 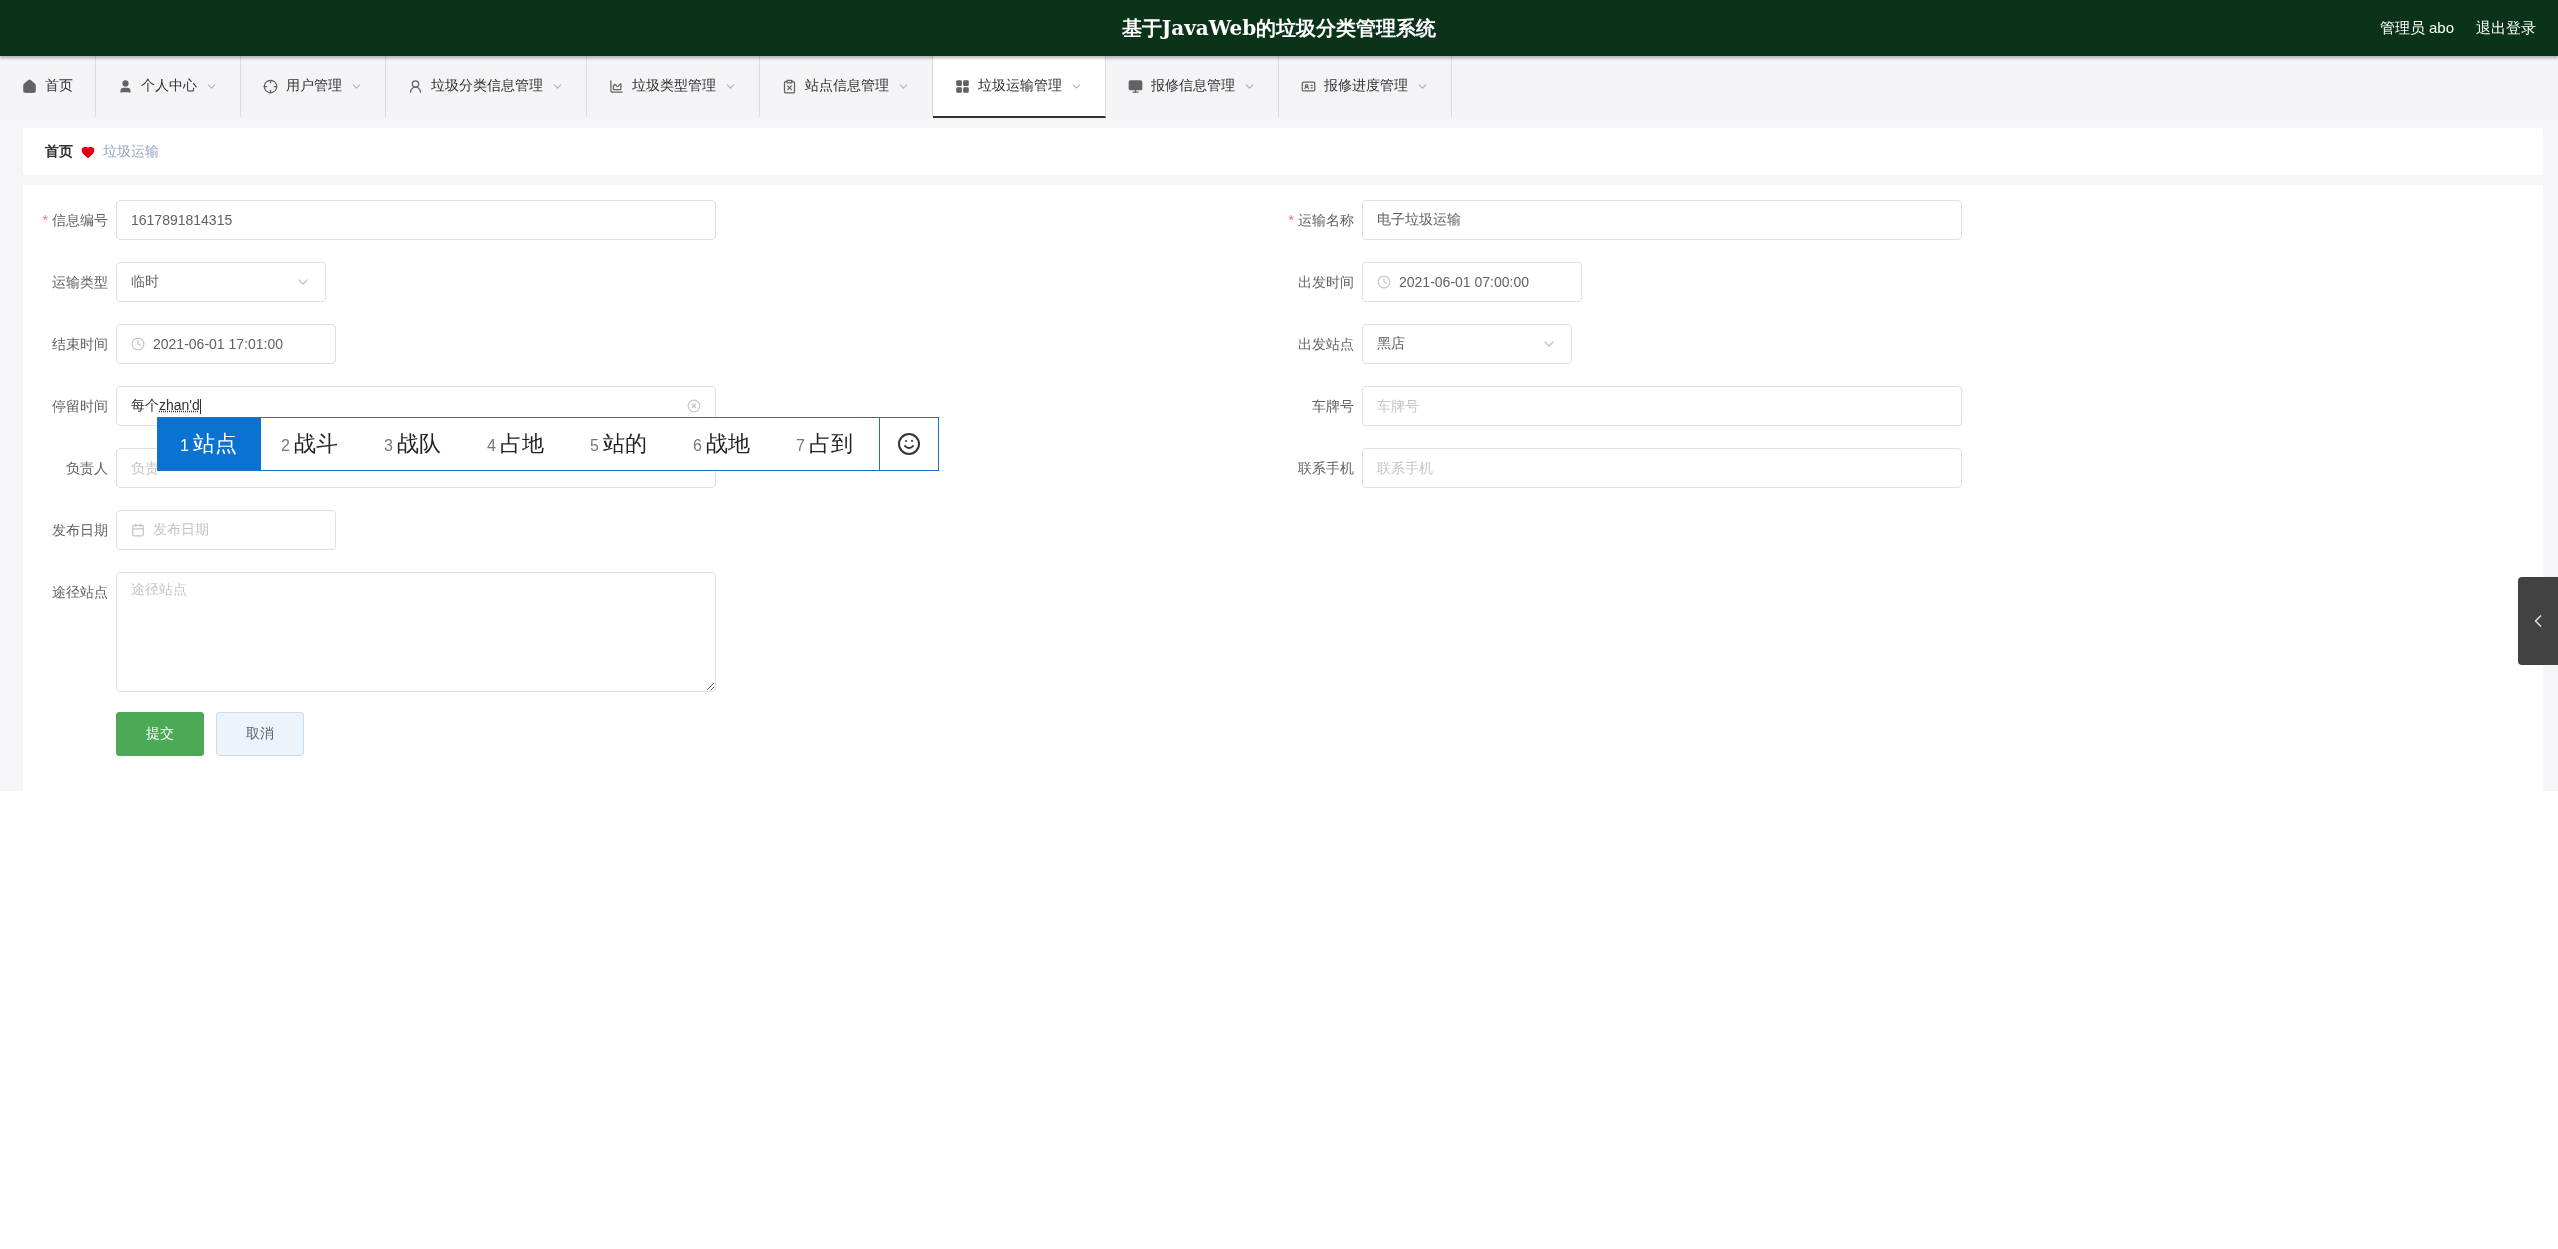 What do you see at coordinates (75, 220) in the screenshot?
I see `field-label: * 信息编号` at bounding box center [75, 220].